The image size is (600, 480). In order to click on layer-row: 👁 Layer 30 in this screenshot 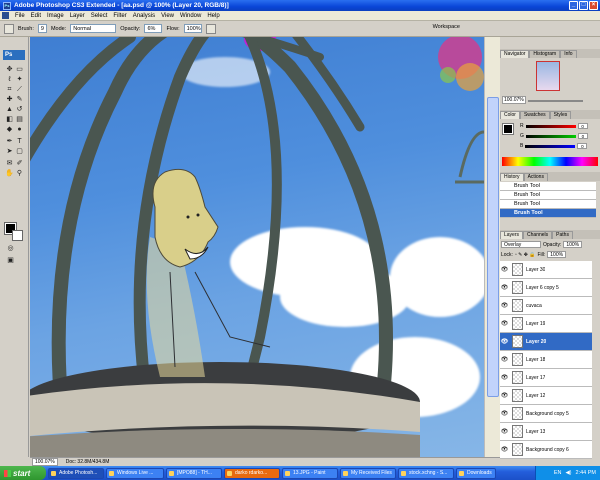, I will do `click(546, 270)`.